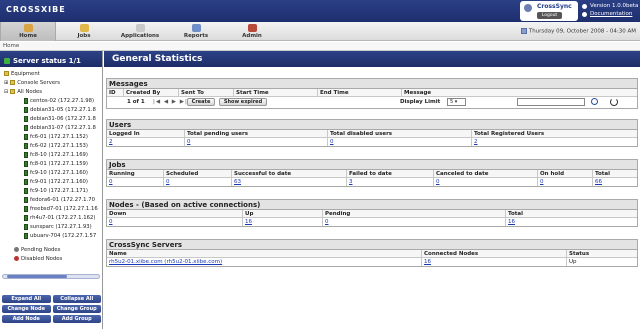 The width and height of the screenshot is (640, 329). Describe the element at coordinates (61, 208) in the screenshot. I see `tree-node: freebsd7-01 (172.27.1.16` at that location.